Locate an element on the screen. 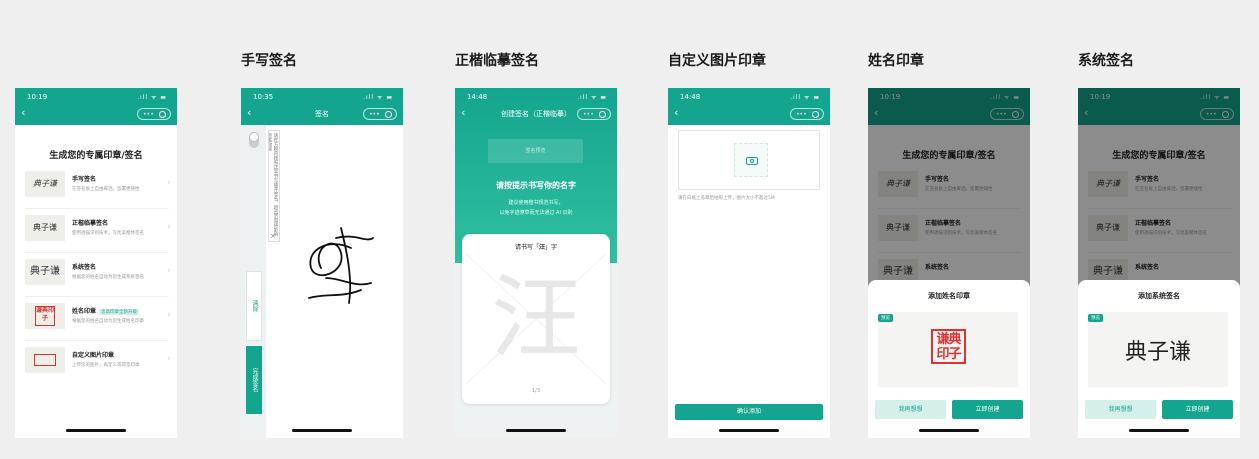 The image size is (1259, 459). item-title: 正楷临摹签名 is located at coordinates (90, 223).